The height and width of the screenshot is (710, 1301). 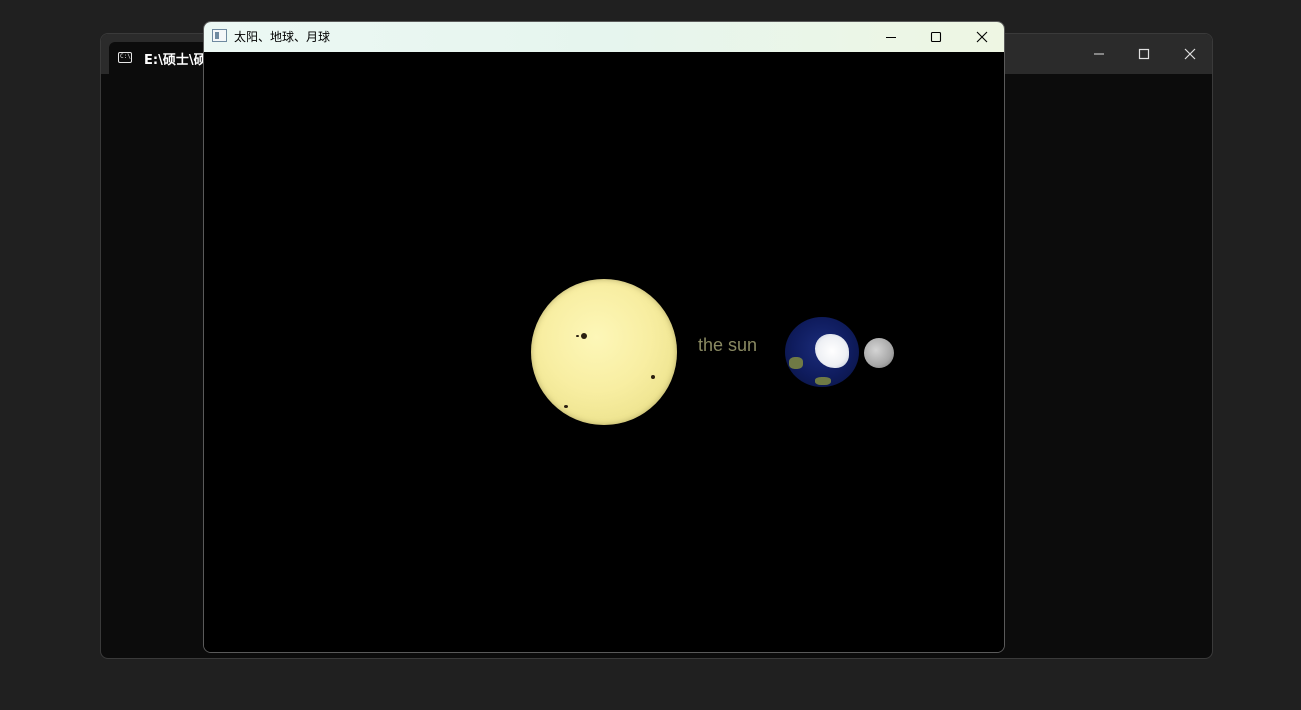 I want to click on window-title: 太阳、地球、月球, so click(x=282, y=37).